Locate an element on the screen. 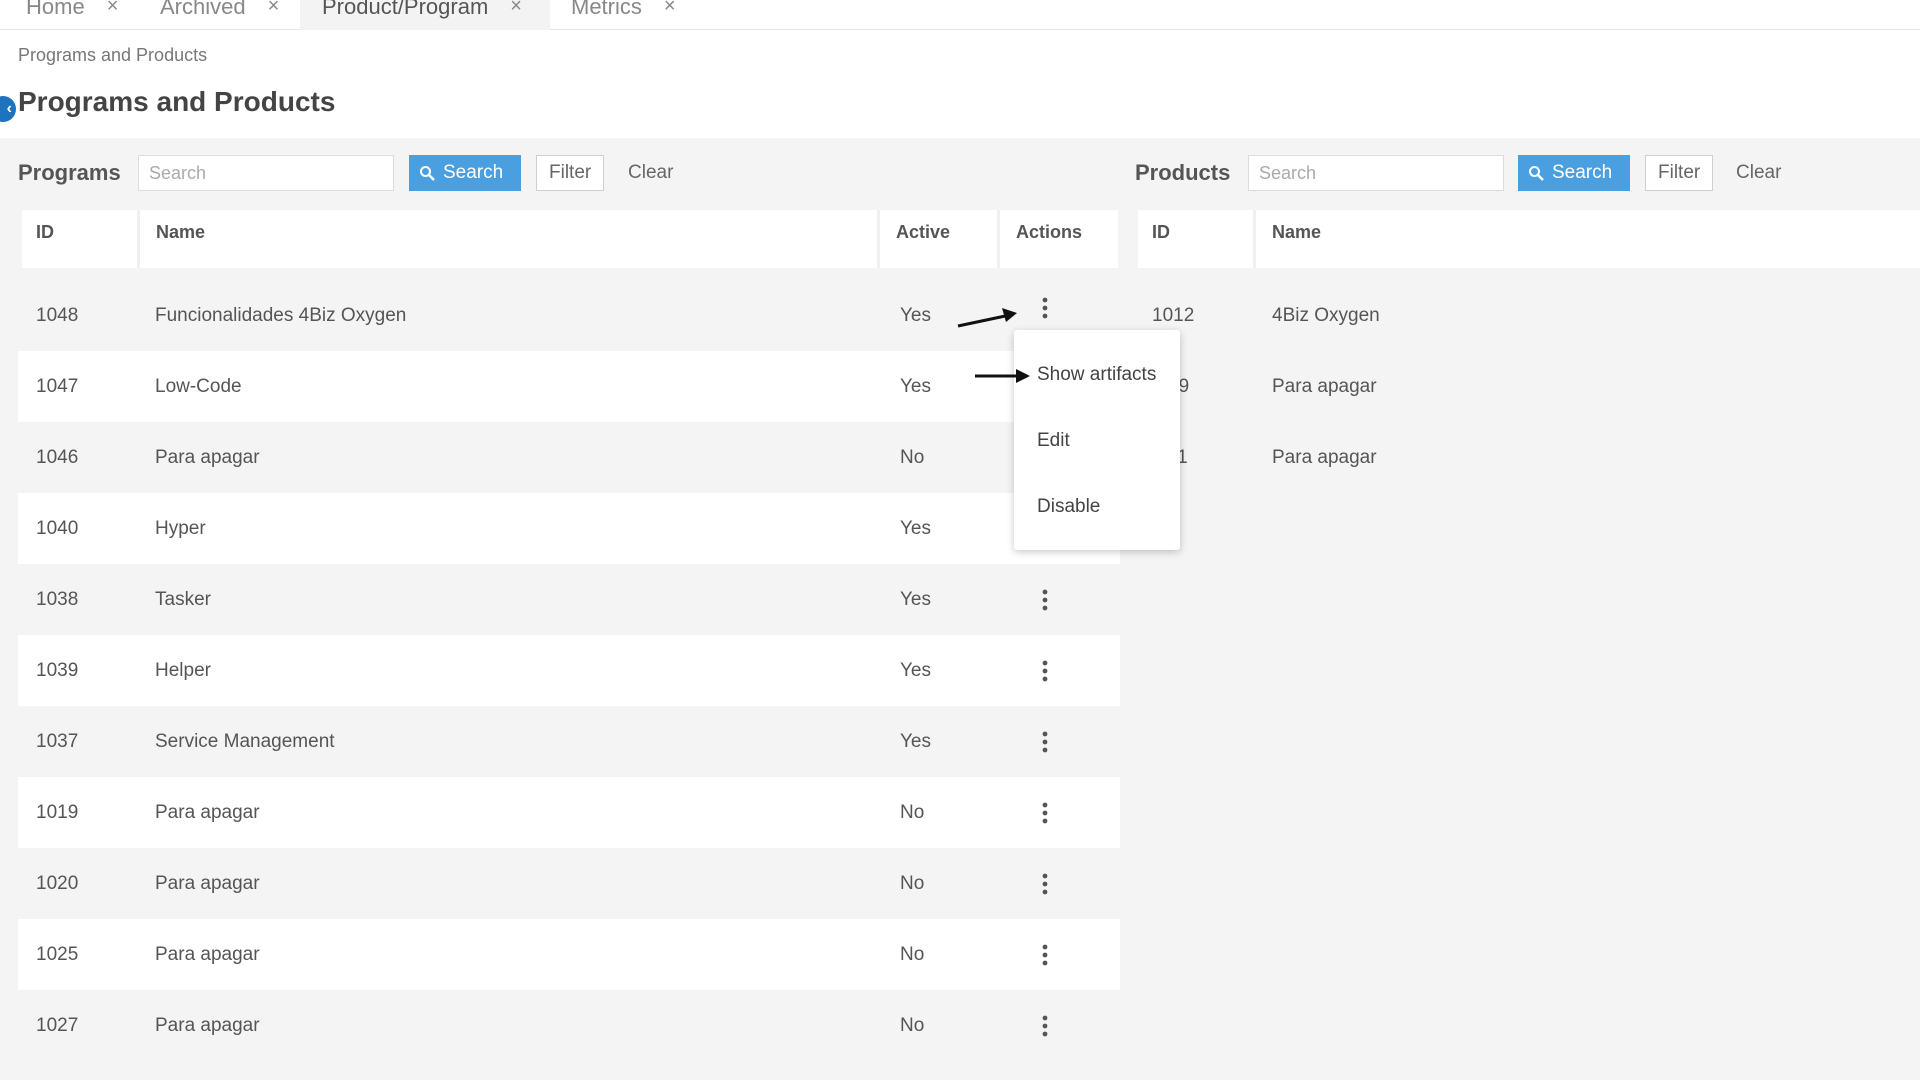 The image size is (1920, 1080). programs-search-button: Search is located at coordinates (465, 173).